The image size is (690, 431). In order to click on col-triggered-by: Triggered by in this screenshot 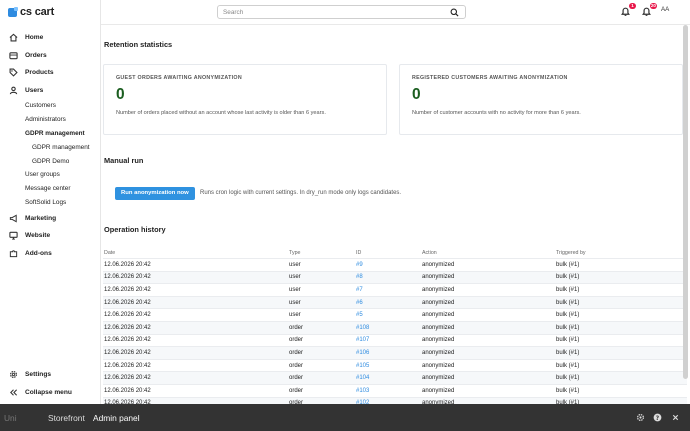, I will do `click(621, 253)`.